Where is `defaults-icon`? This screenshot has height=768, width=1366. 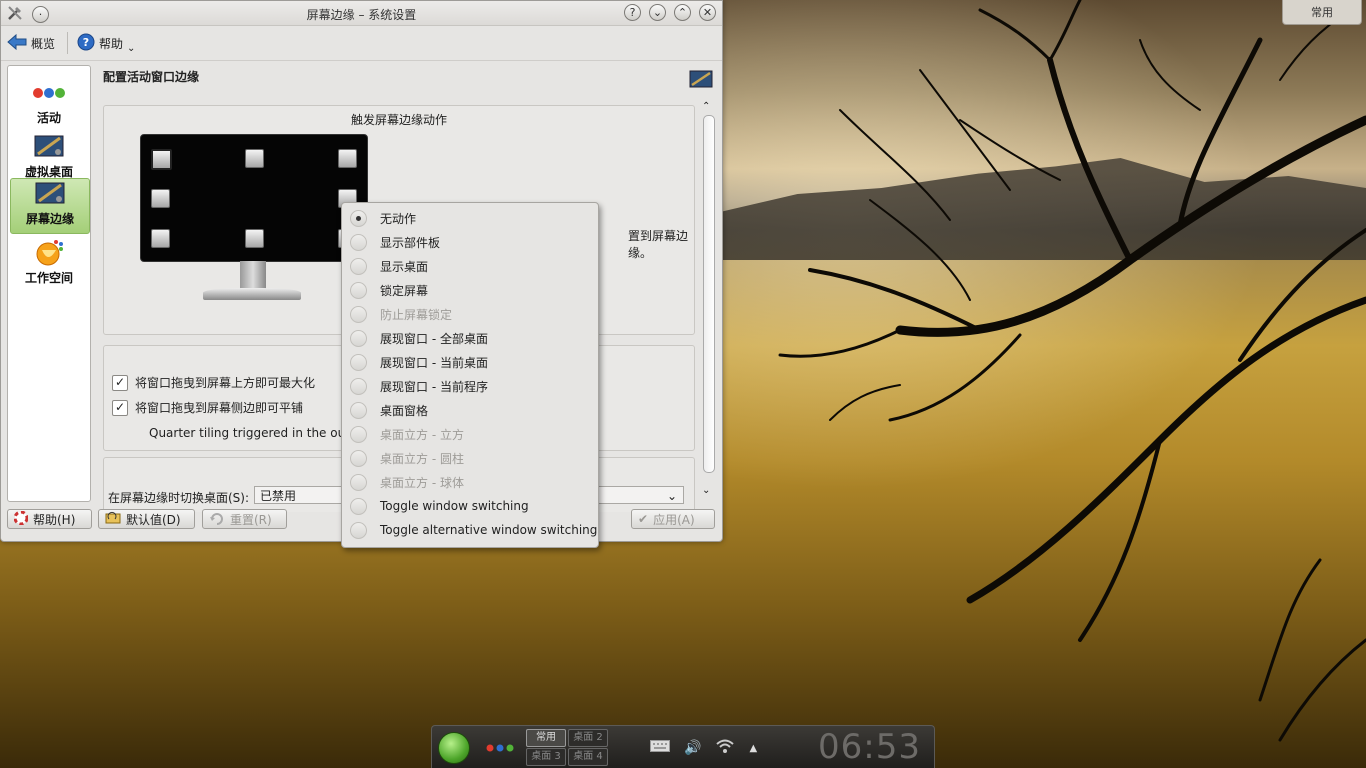 defaults-icon is located at coordinates (113, 519).